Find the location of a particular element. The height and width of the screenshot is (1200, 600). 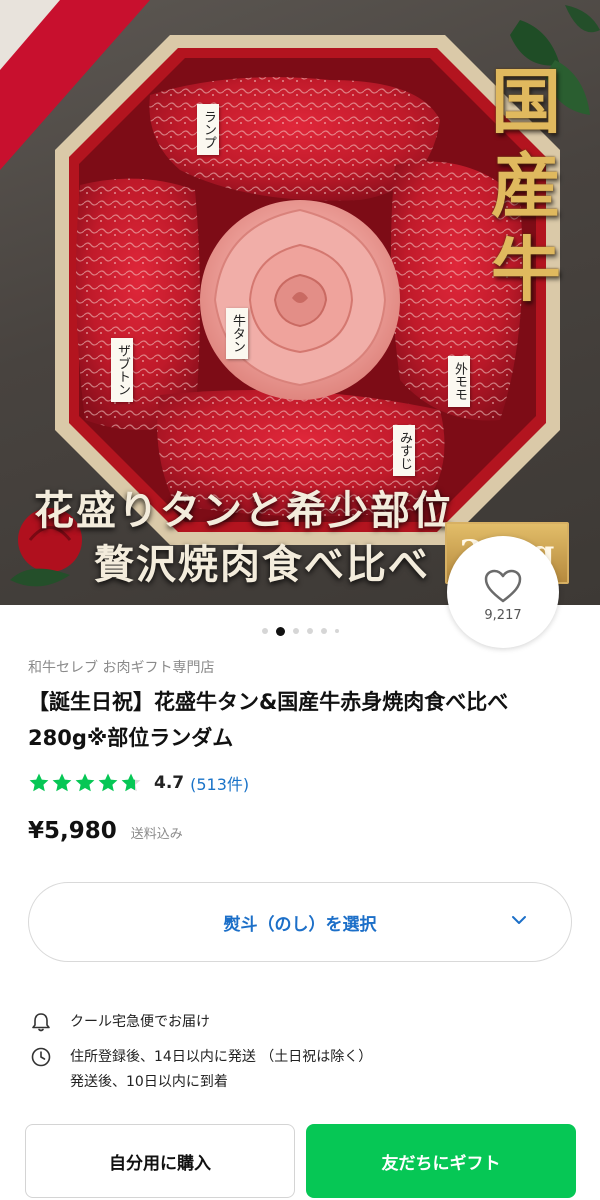

rating-value: 4.7 is located at coordinates (169, 783).